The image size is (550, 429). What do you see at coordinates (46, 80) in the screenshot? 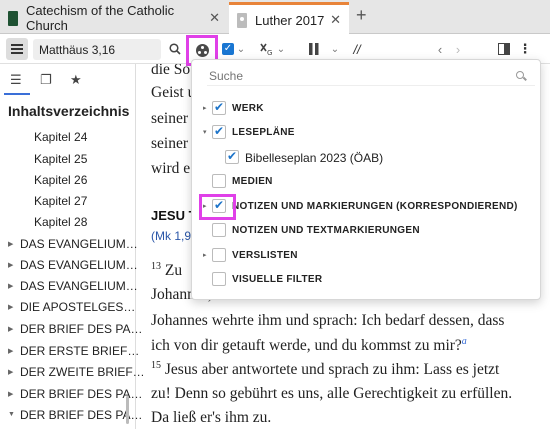
I see `copy-tab-icon: ❐` at bounding box center [46, 80].